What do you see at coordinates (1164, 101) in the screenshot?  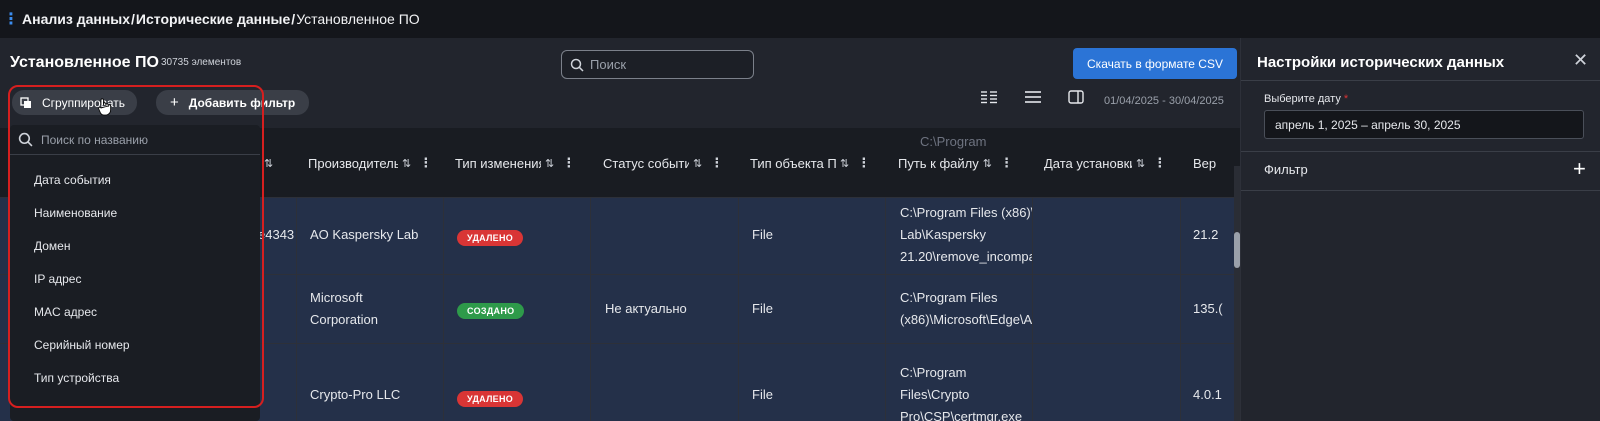 I see `date-range-label: 01/04/2025 - 30/04/2025` at bounding box center [1164, 101].